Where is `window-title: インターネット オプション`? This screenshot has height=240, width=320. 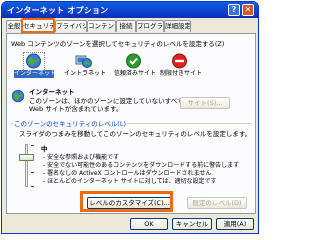
window-title: インターネット オプション is located at coordinates (58, 10).